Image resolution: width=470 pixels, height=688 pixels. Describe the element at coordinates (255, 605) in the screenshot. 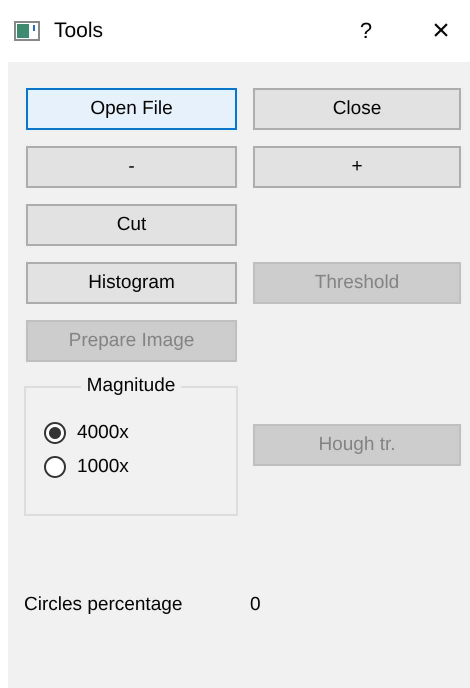

I see `value-text: 0` at that location.